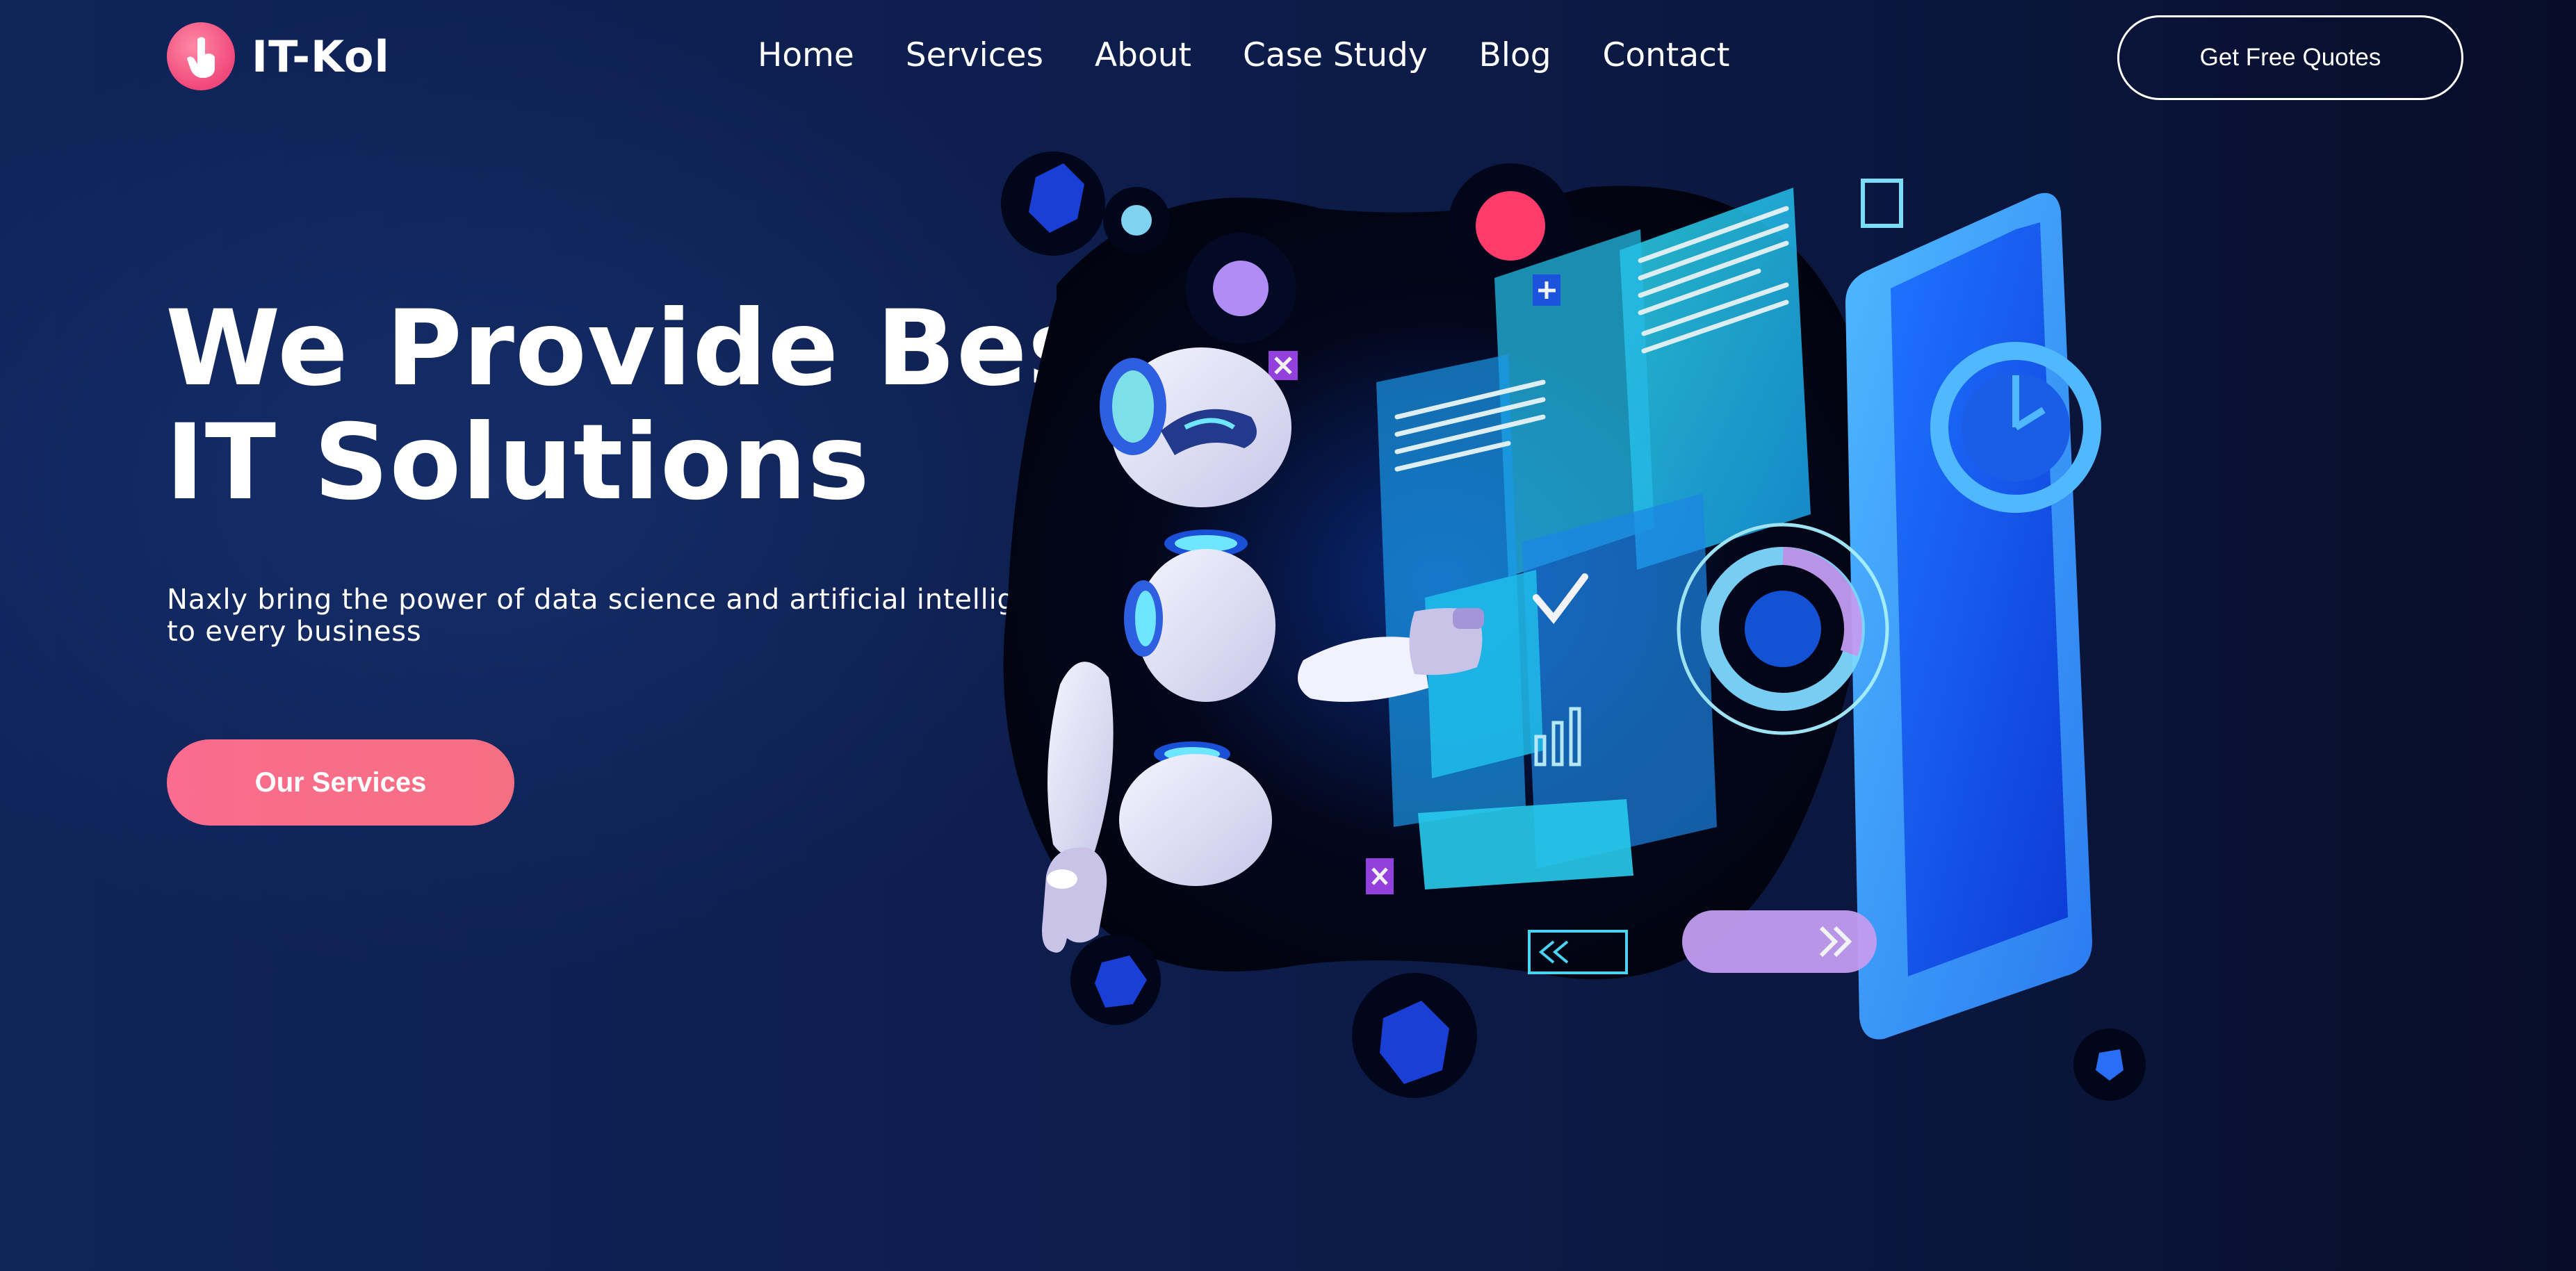  What do you see at coordinates (1143, 55) in the screenshot?
I see `nav-about: About` at bounding box center [1143, 55].